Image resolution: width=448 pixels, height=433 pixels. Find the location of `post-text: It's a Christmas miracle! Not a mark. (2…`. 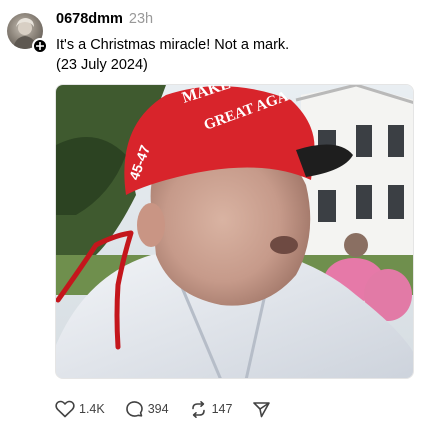

post-text: It's a Christmas miracle! Not a mark. (2… is located at coordinates (172, 55).